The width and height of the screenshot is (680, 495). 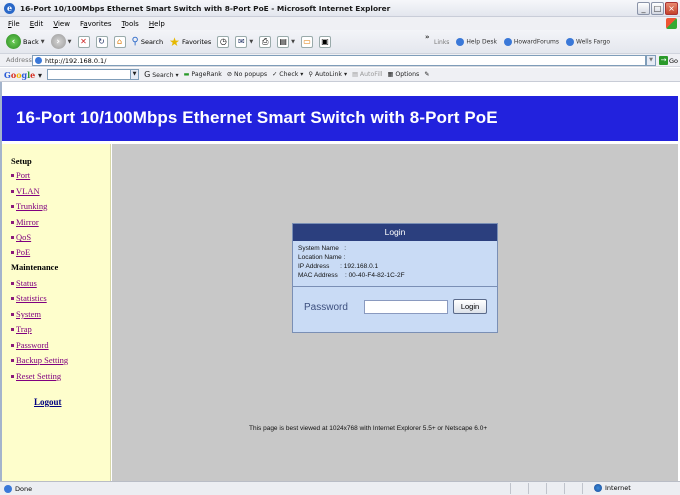 I want to click on search-button: ⚲ Search, so click(x=148, y=41).